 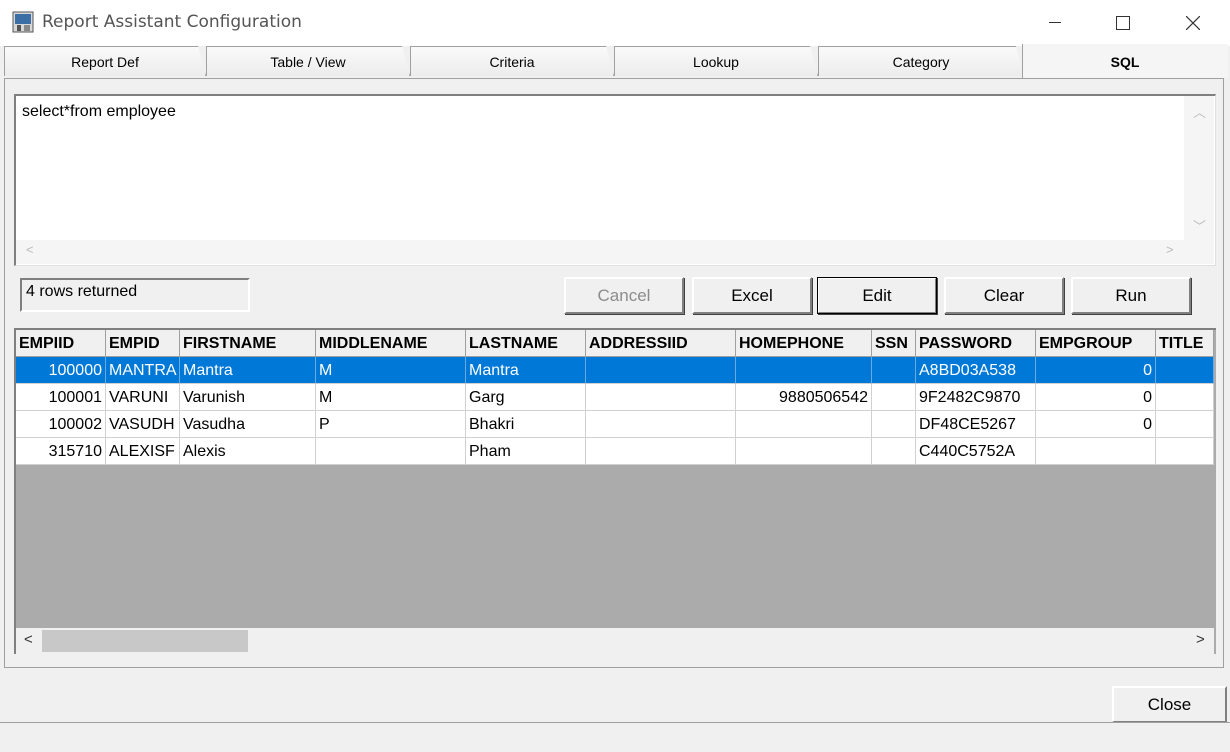 I want to click on tab-label: Lookup, so click(x=716, y=62).